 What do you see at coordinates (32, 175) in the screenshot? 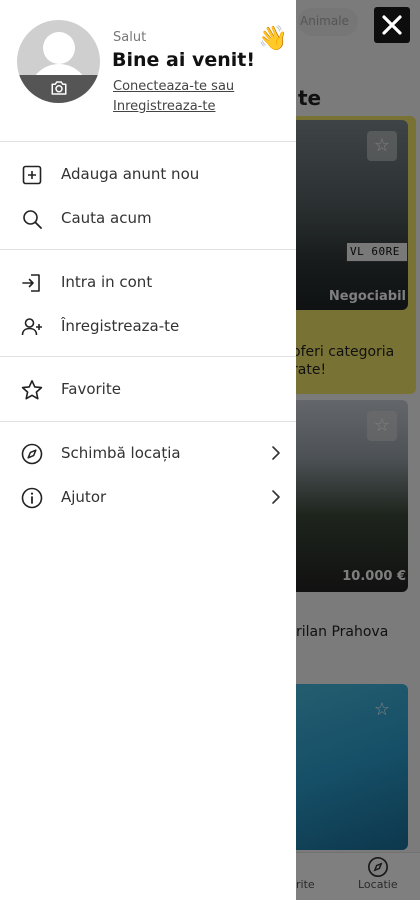
I see `plus-square-icon` at bounding box center [32, 175].